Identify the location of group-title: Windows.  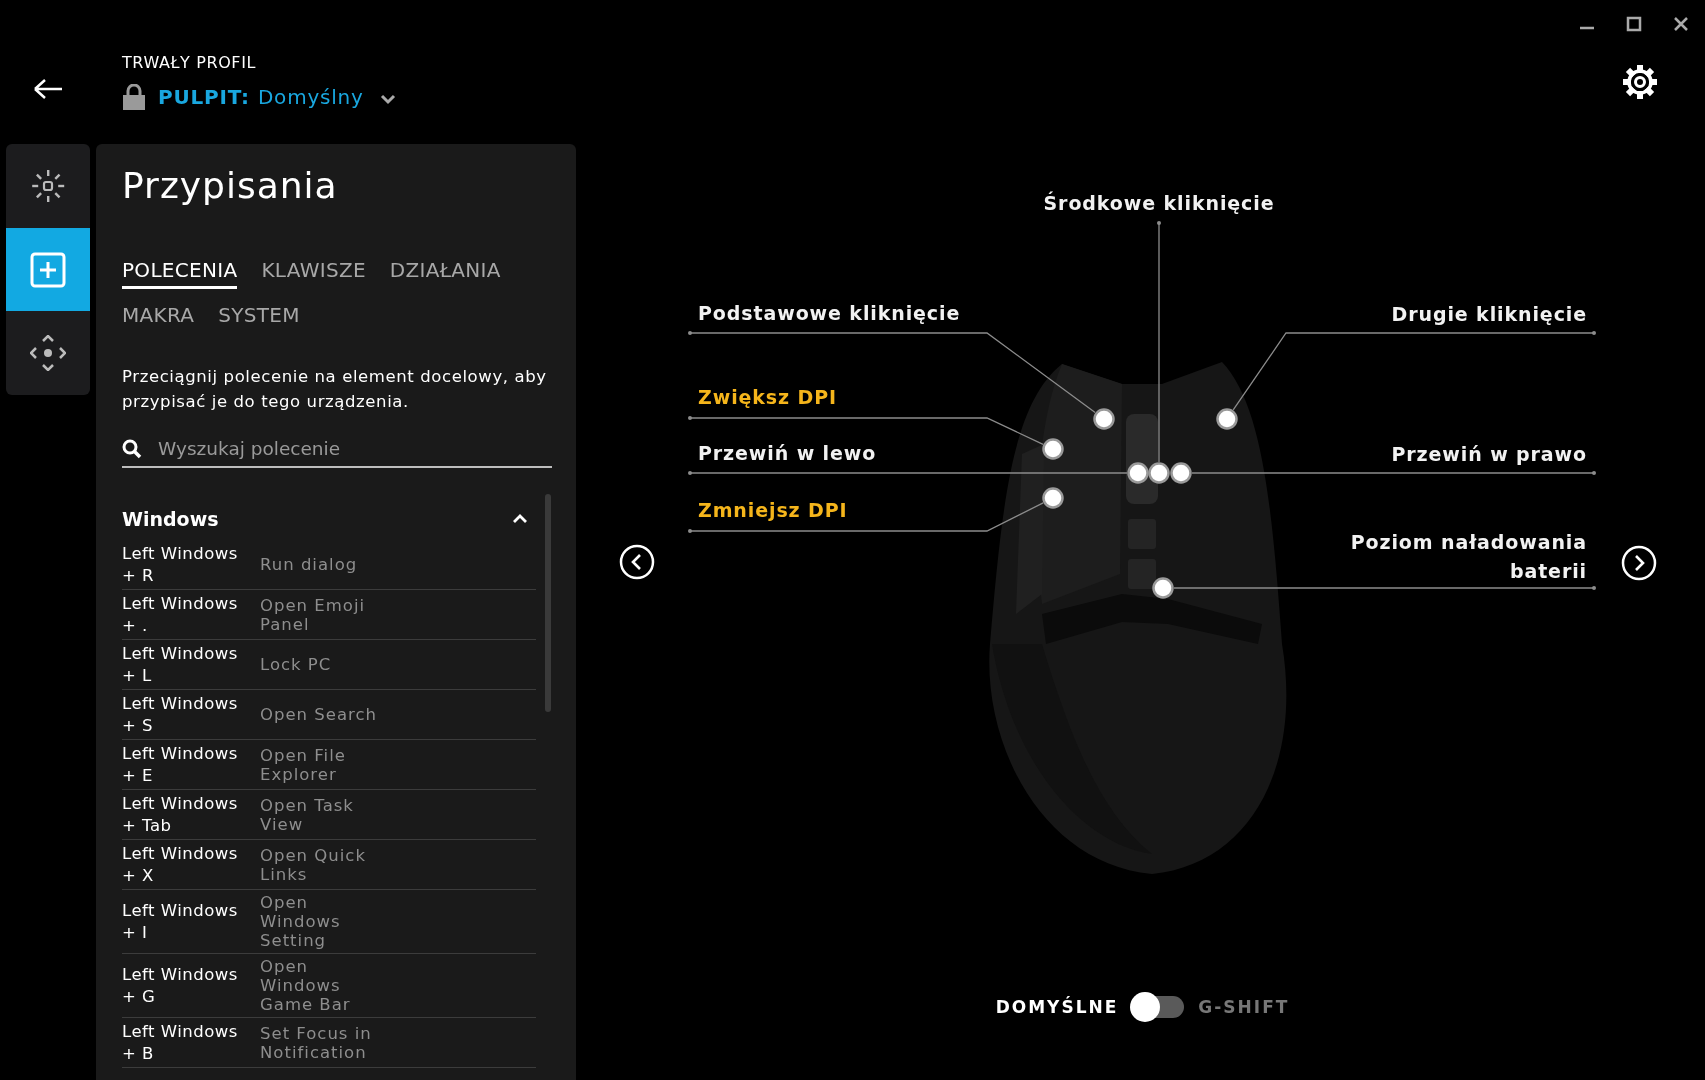
(170, 519).